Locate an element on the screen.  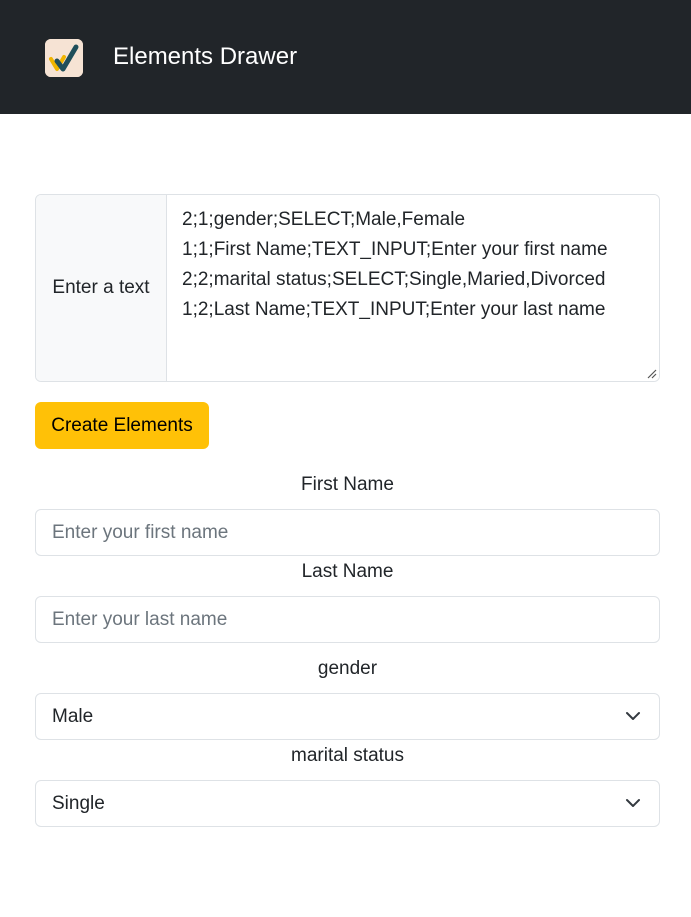
marital-status-label: marital status is located at coordinates (347, 755).